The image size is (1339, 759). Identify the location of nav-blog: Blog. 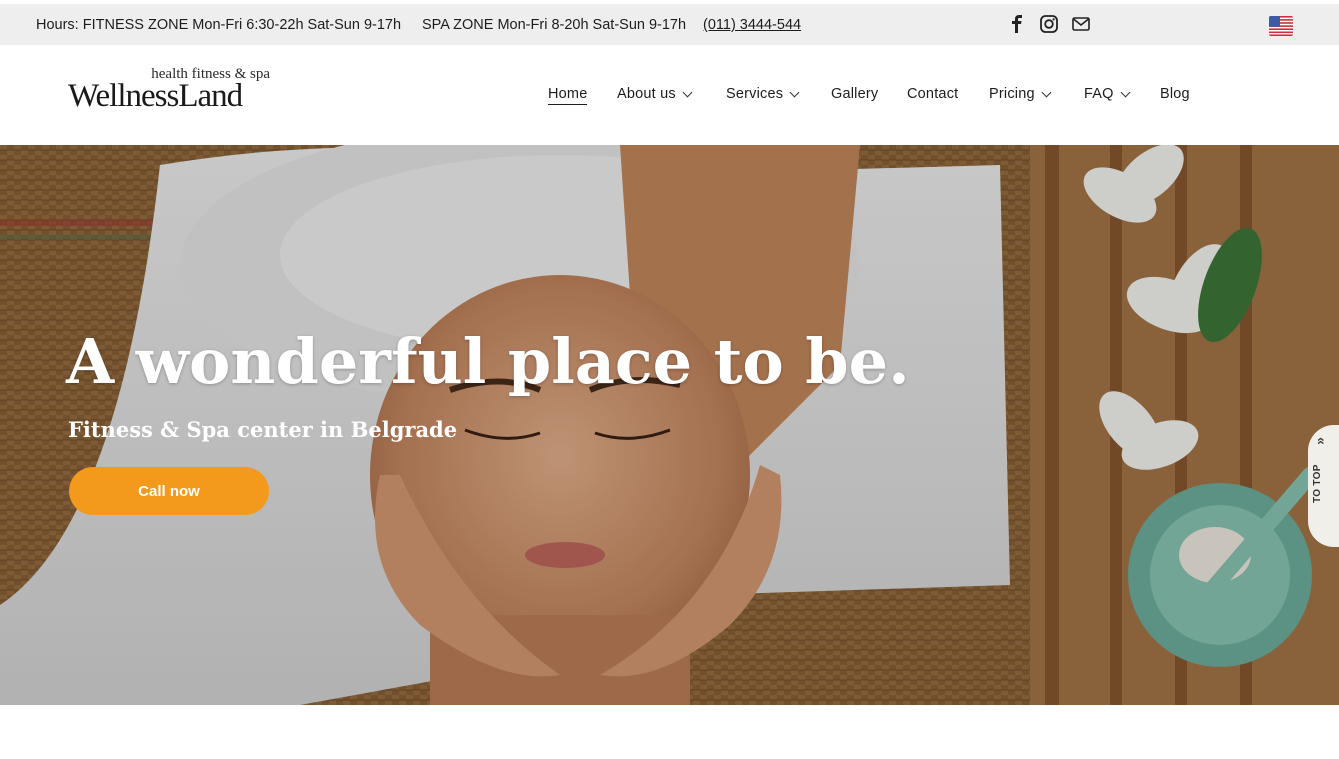
(1175, 94).